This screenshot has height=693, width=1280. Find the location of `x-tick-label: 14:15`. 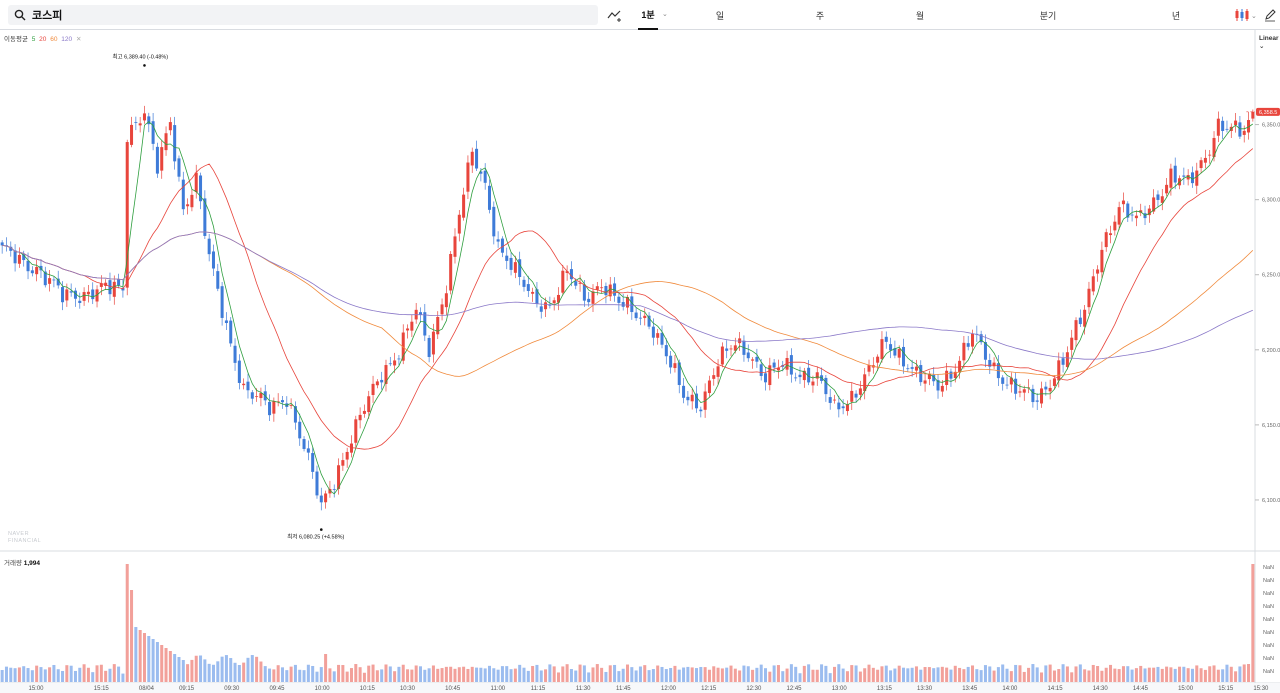

x-tick-label: 14:15 is located at coordinates (1056, 689).